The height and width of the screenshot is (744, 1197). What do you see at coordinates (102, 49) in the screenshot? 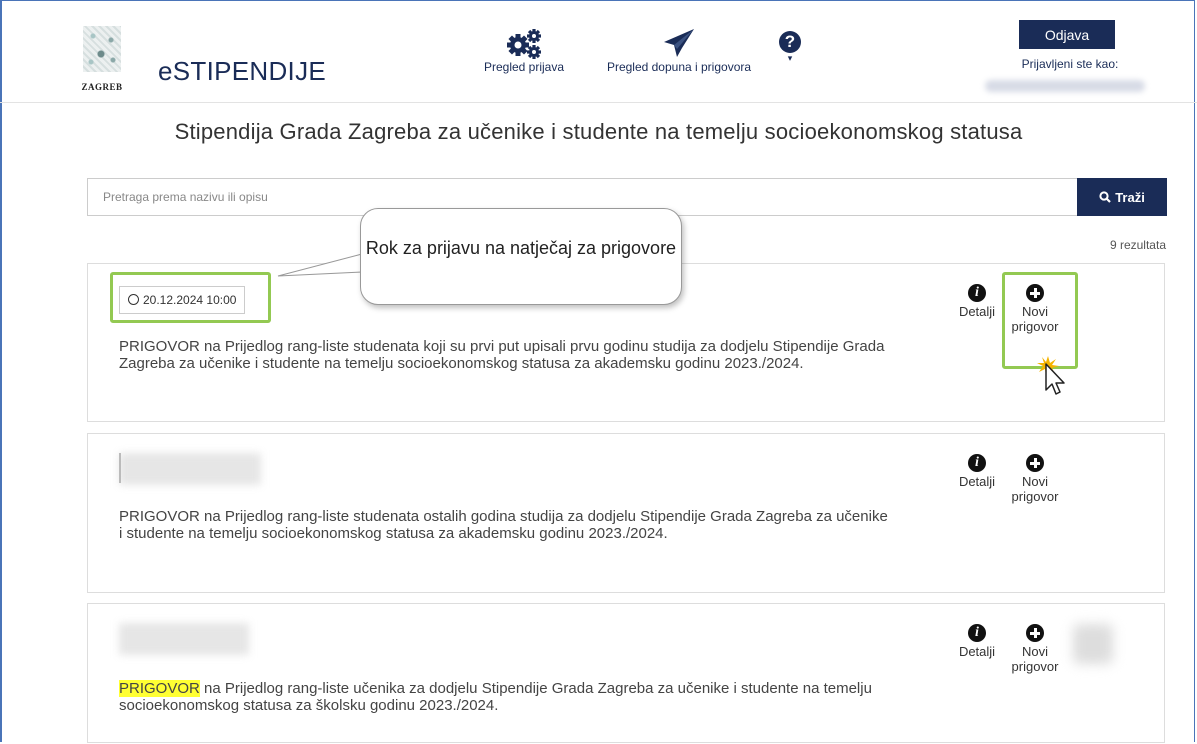
I see `zagreb-logo-image` at bounding box center [102, 49].